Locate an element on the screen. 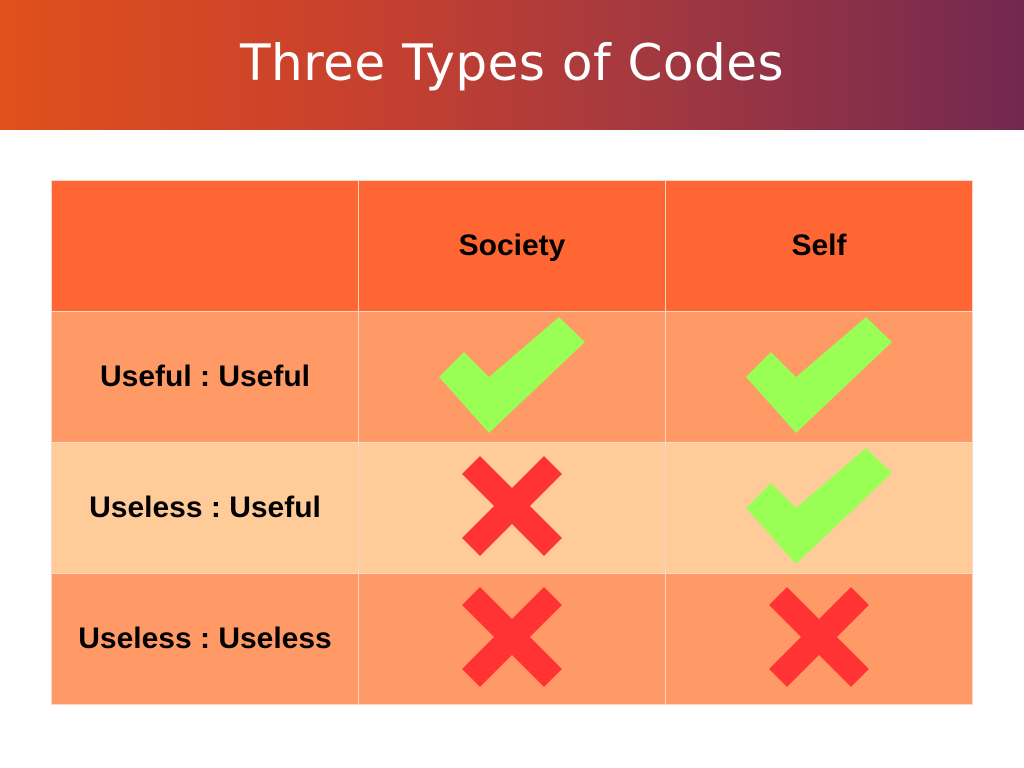  slide-title: Three Types of Codes is located at coordinates (512, 63).